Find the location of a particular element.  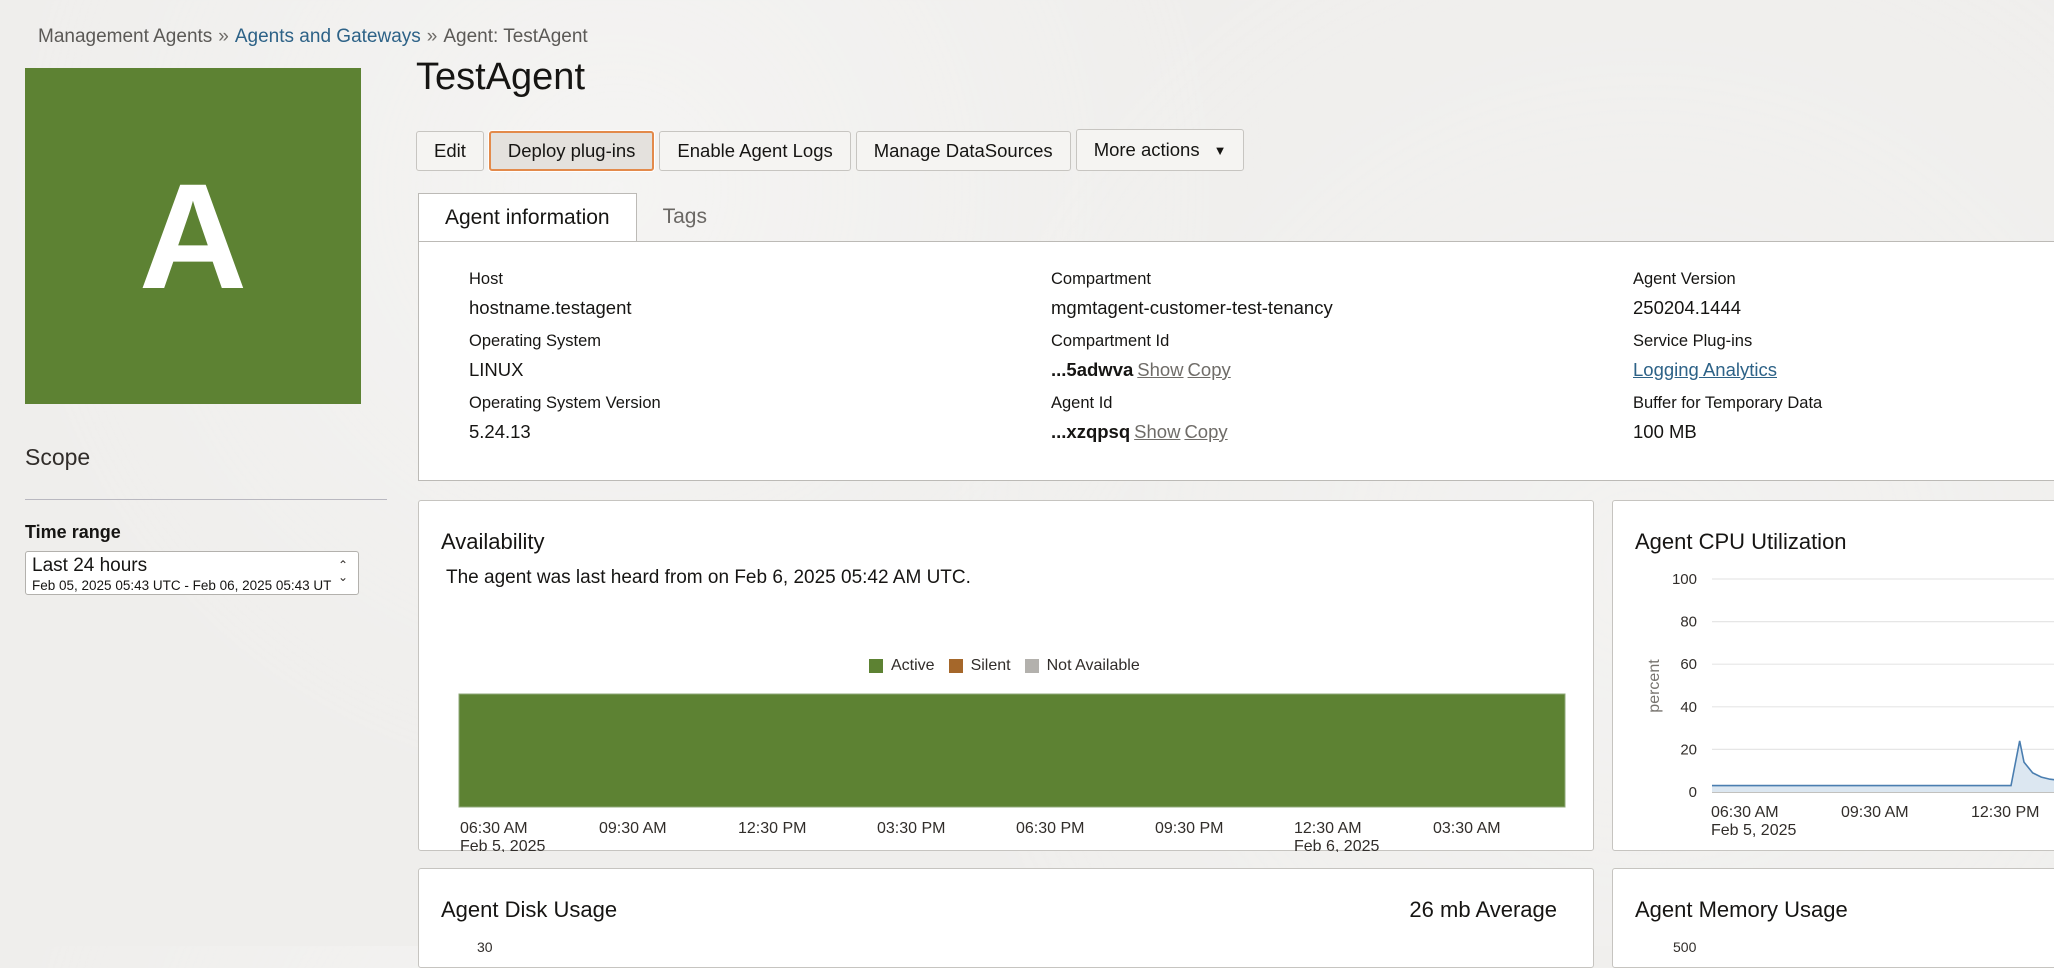

compartment-id-value: ...5adwva is located at coordinates (1092, 369).